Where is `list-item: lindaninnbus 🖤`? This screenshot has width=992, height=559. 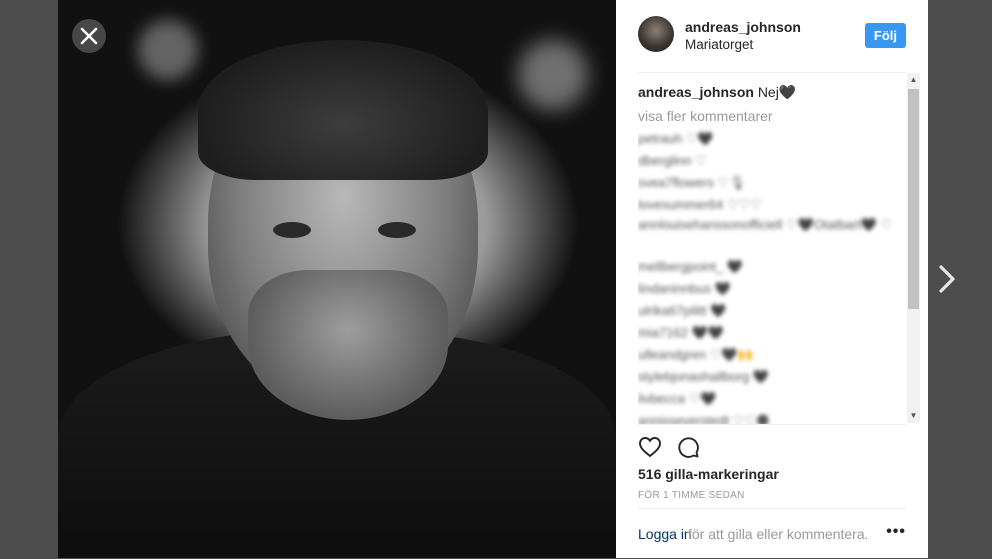
list-item: lindaninnbus 🖤 is located at coordinates (684, 288).